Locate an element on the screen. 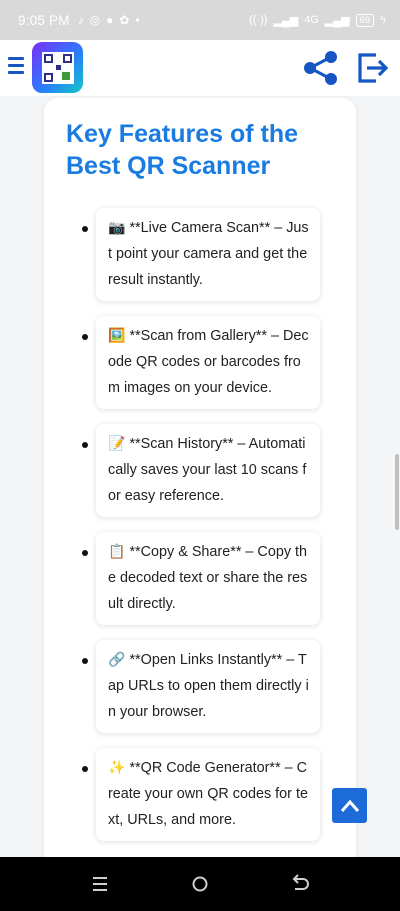  back-icon is located at coordinates (300, 884).